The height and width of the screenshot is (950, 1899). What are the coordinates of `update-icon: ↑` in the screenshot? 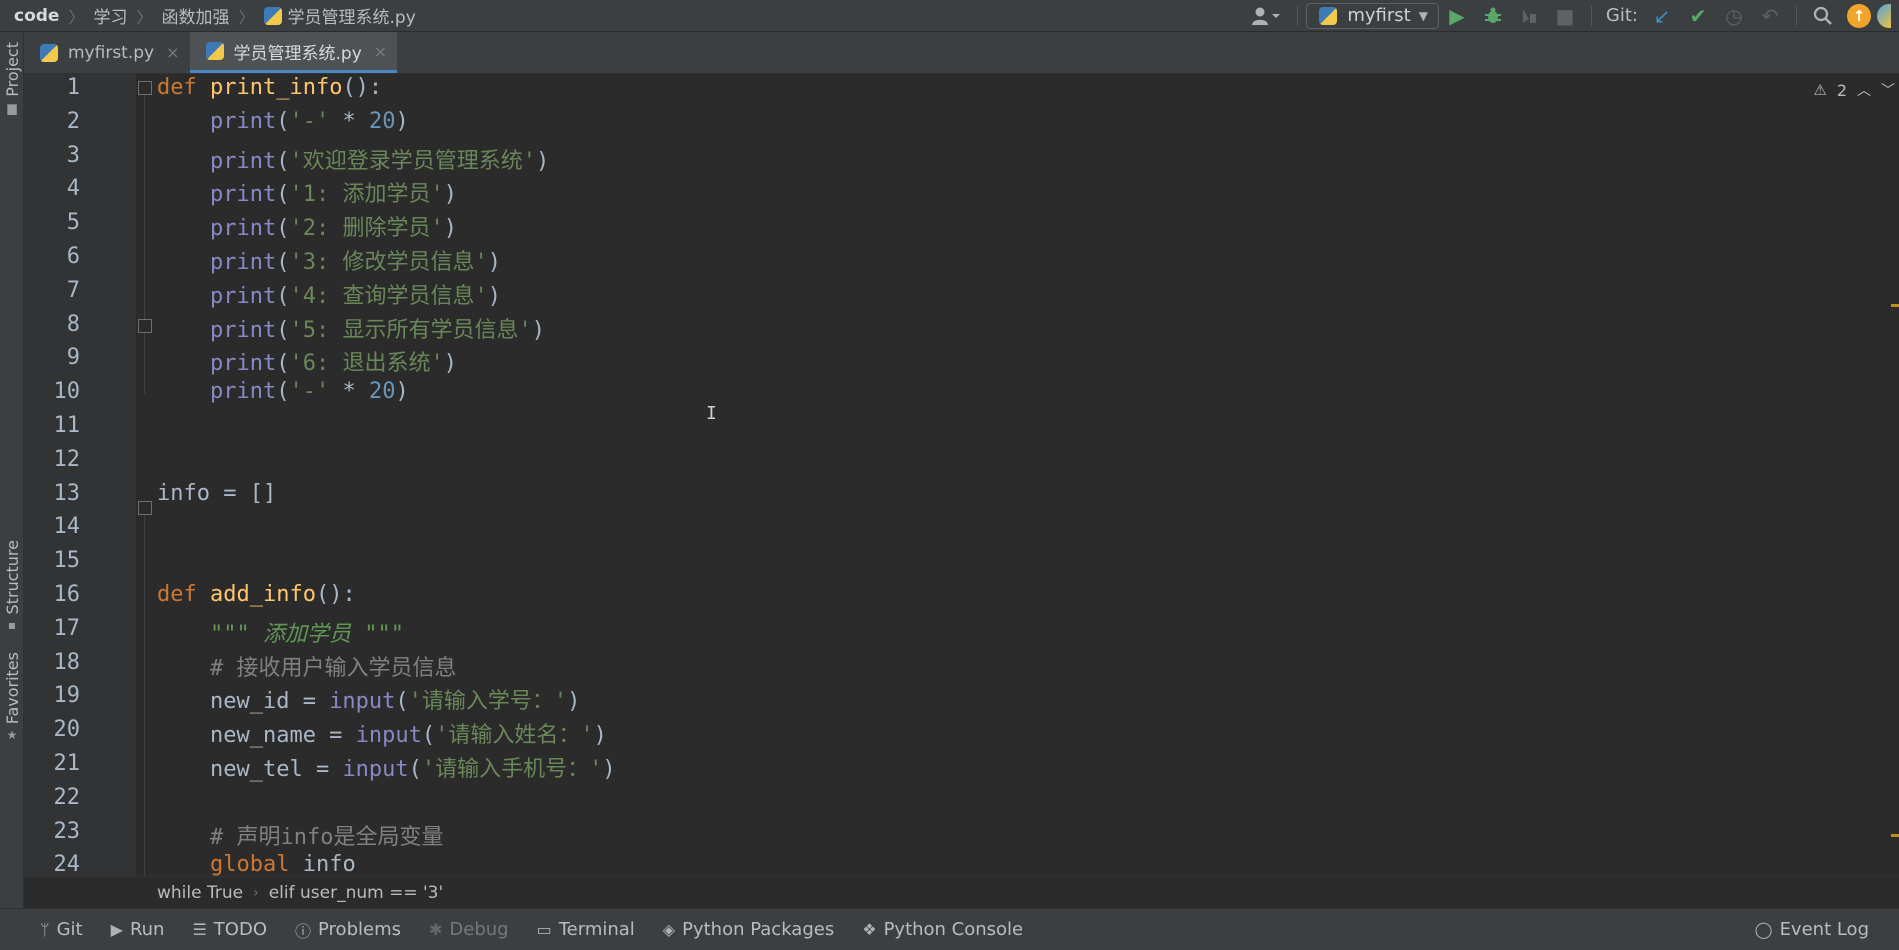 It's located at (1859, 16).